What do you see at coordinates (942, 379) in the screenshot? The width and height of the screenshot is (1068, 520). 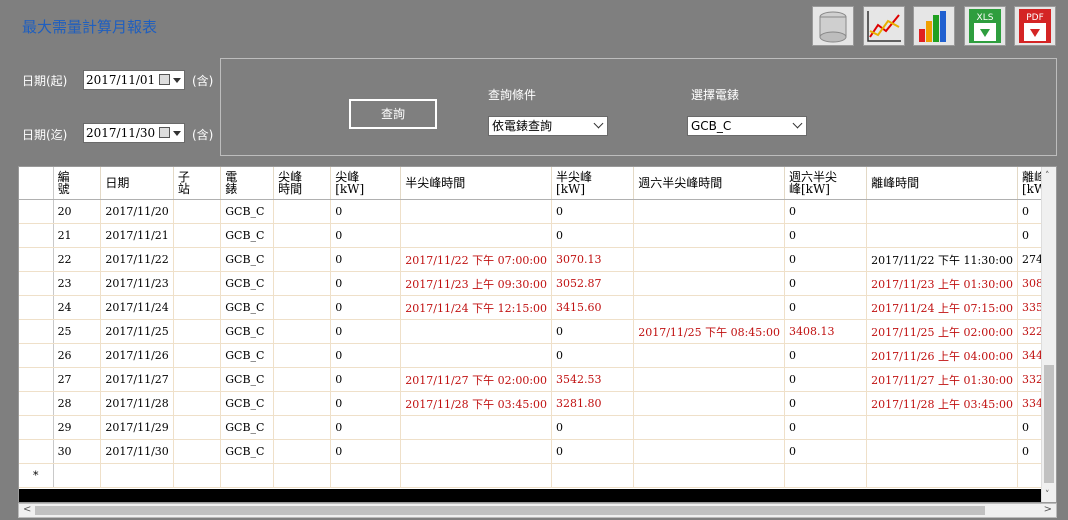 I see `cell-off-time: 2017/11/27 上午 01:30:00` at bounding box center [942, 379].